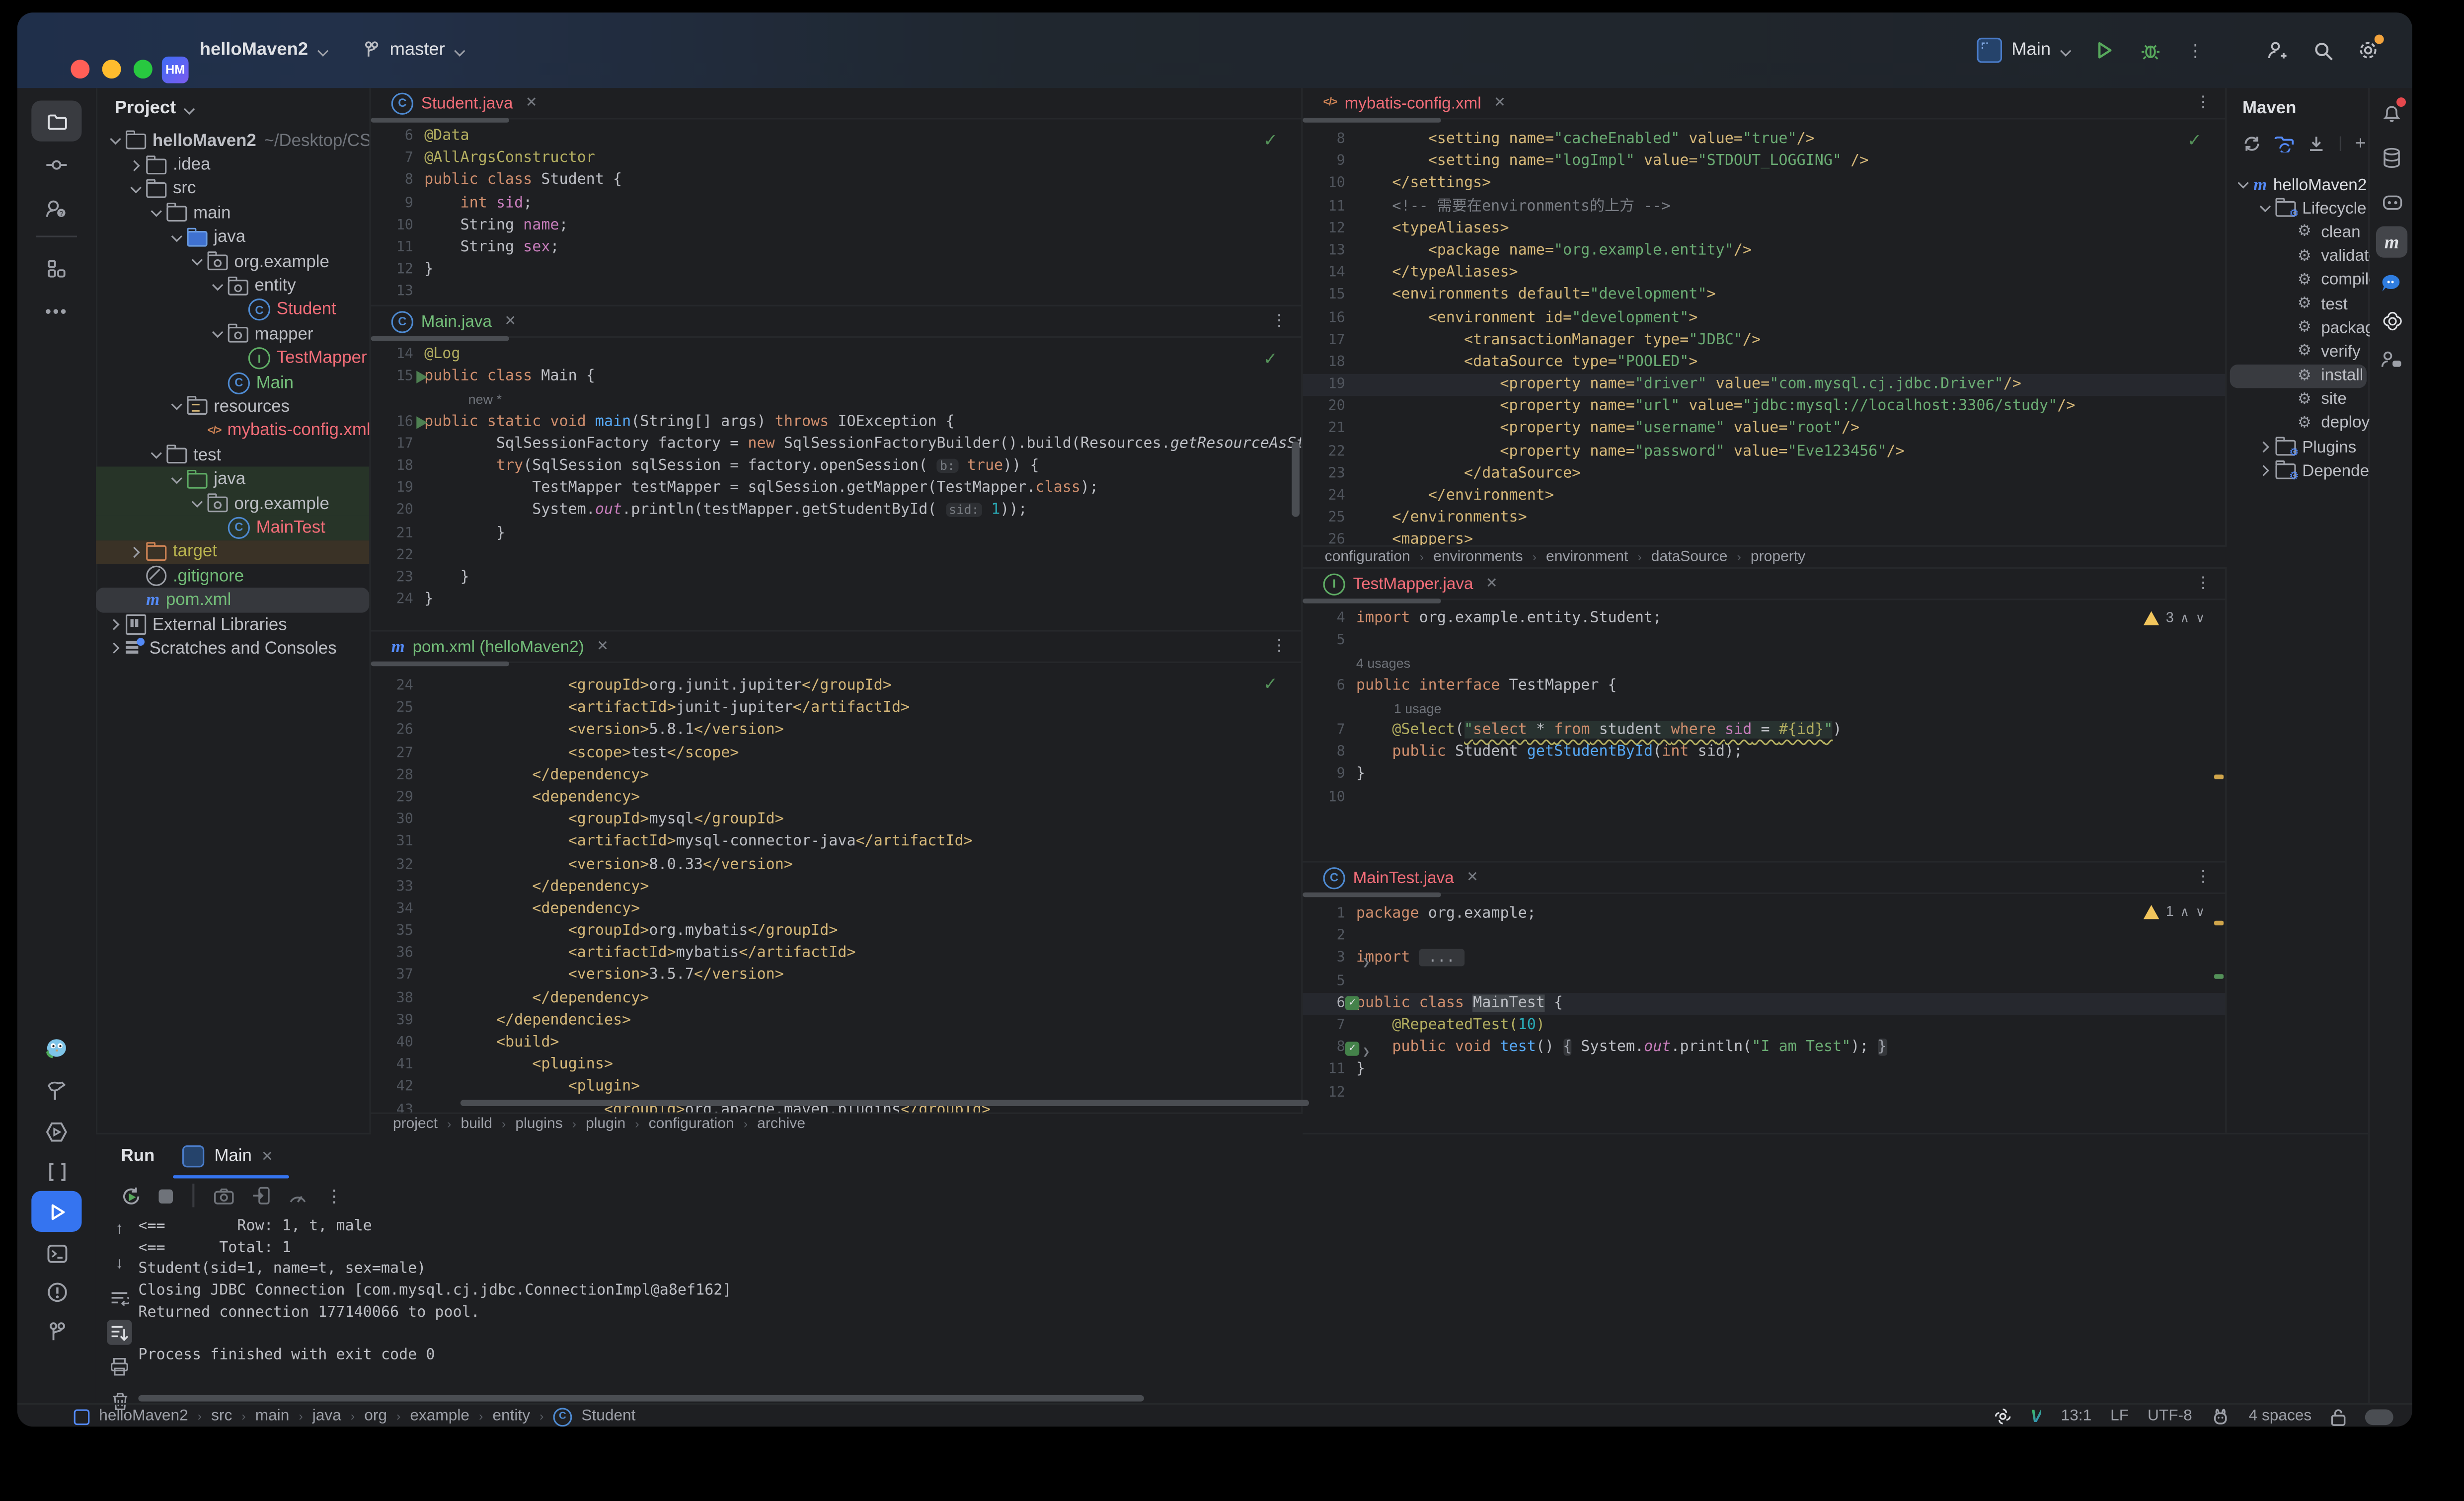 The width and height of the screenshot is (2464, 1501). Describe the element at coordinates (120, 1298) in the screenshot. I see `soft-wrap-button` at that location.